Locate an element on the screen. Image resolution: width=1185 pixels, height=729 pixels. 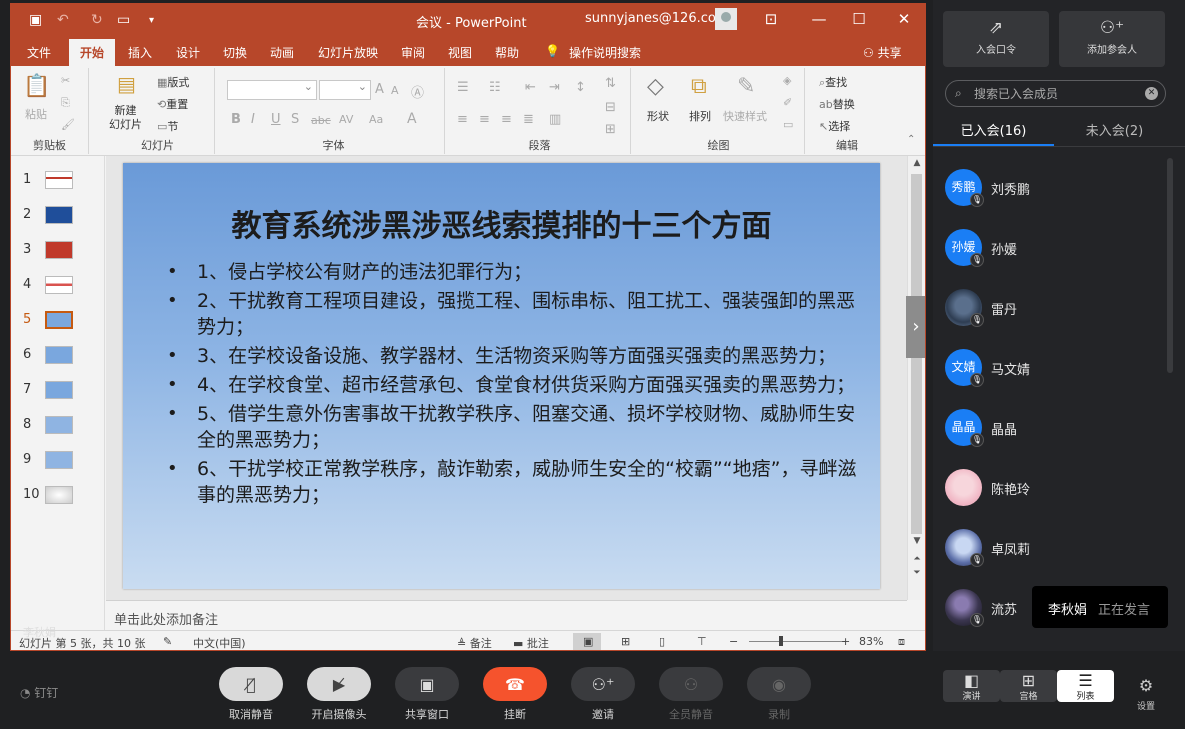
scroll-down-icon: ▼ is located at coordinates (916, 541).